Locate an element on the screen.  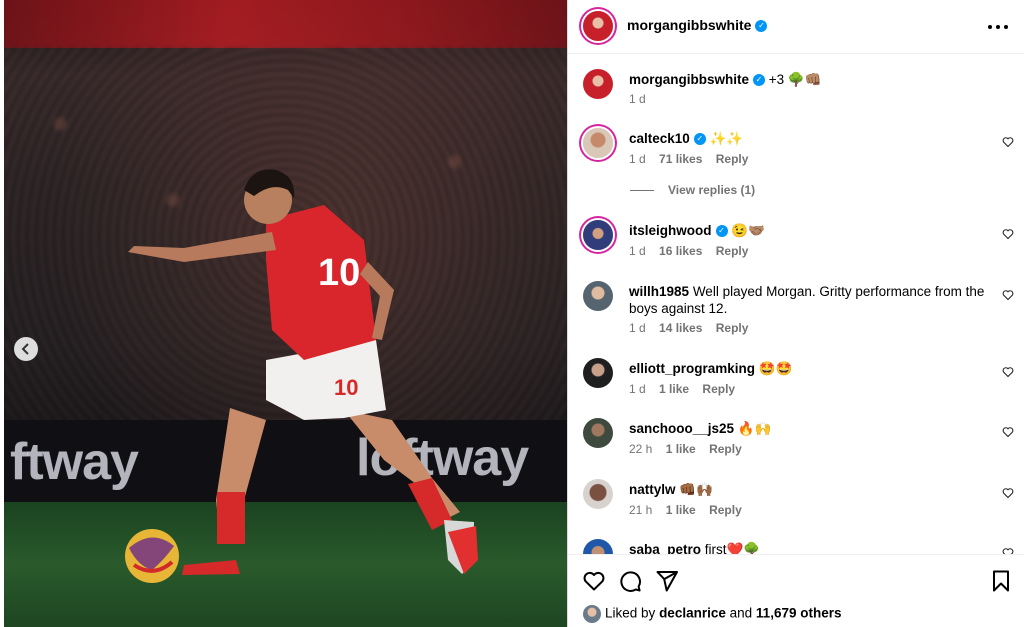
author-username-text: morgangibbswhite is located at coordinates (689, 25).